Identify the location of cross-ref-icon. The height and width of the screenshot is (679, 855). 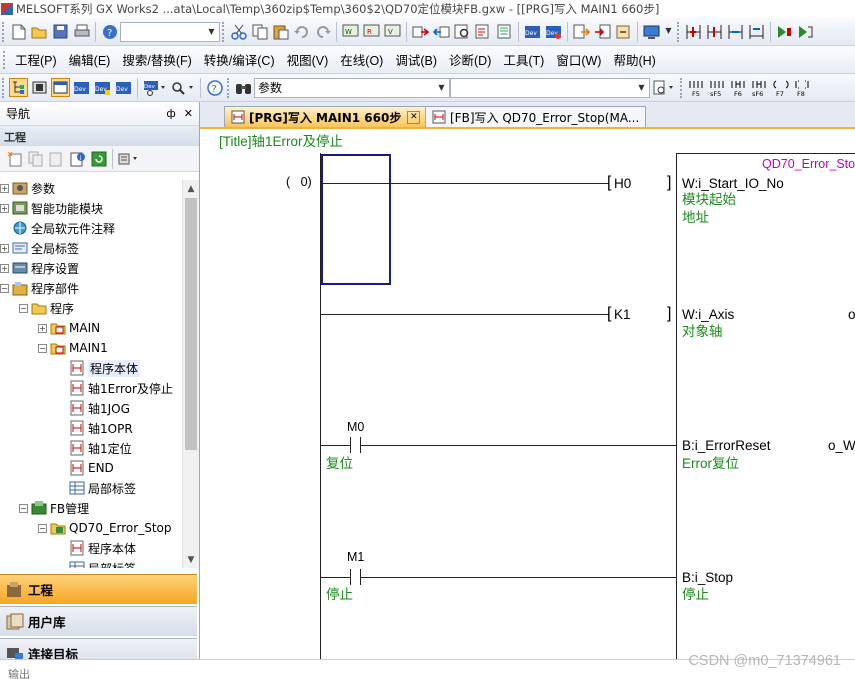
(483, 31).